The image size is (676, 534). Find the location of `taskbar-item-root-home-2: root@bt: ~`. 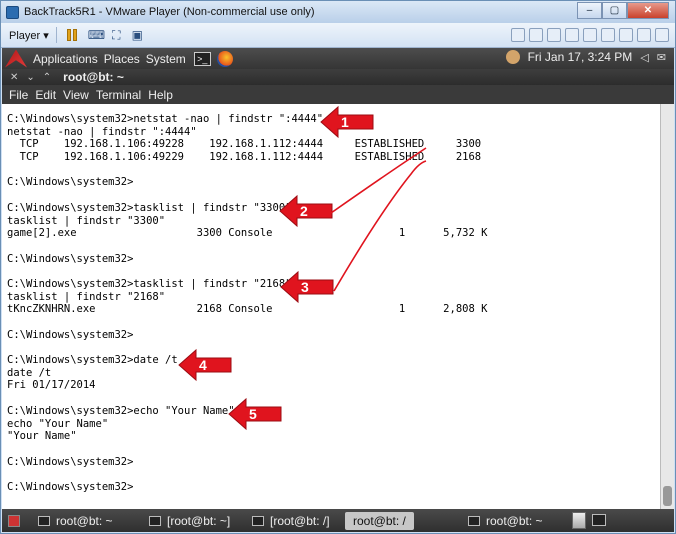

taskbar-item-root-home-2: root@bt: ~ is located at coordinates (503, 521).